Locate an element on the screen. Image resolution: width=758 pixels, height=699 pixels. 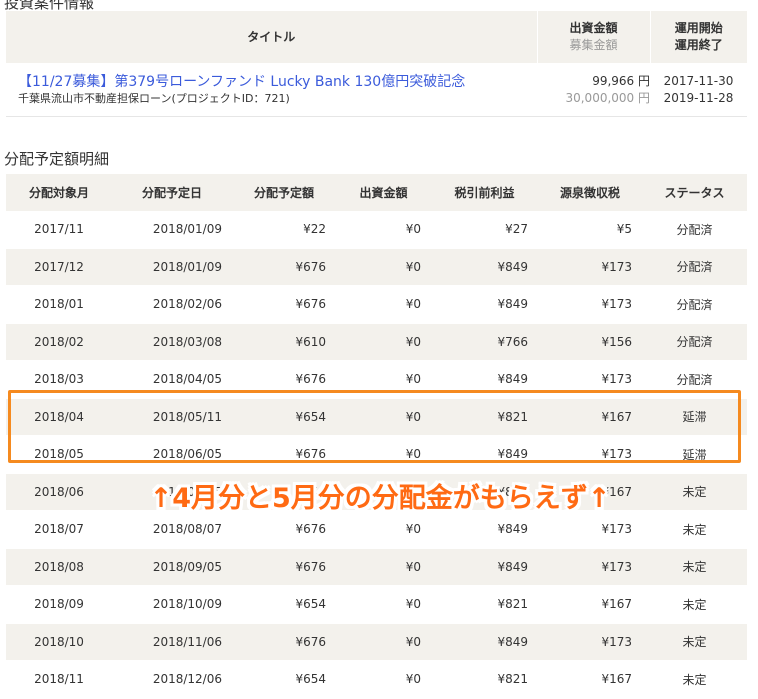
schedule-row: 2018/04 2018/05/11 ¥654 ¥0 ¥821 ¥167 延滞 is located at coordinates (376, 417).